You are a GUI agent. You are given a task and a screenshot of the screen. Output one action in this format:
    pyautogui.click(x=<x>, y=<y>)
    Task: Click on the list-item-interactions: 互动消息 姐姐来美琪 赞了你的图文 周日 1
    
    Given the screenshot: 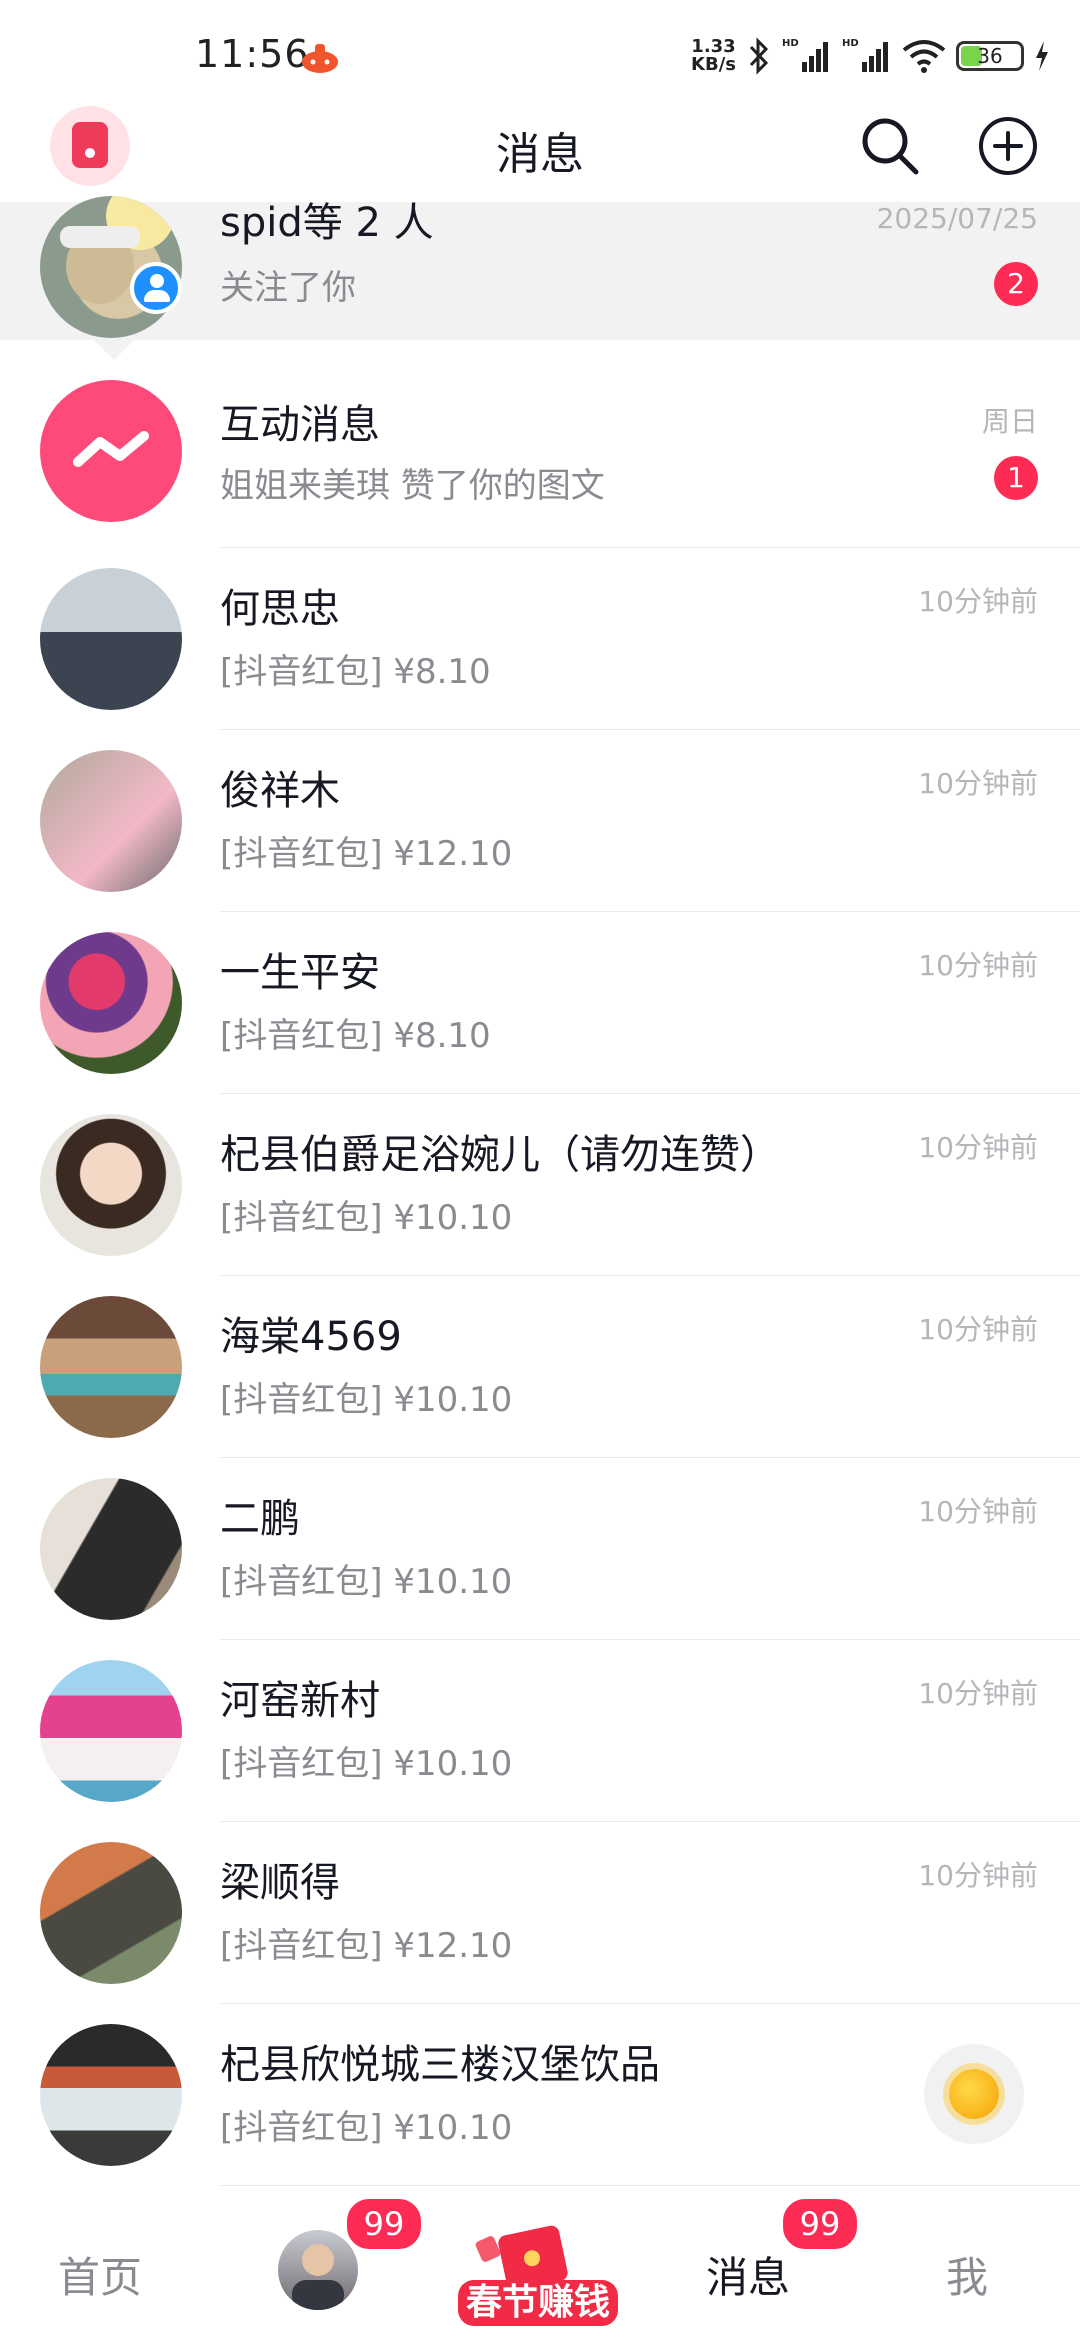 What is the action you would take?
    pyautogui.click(x=540, y=444)
    